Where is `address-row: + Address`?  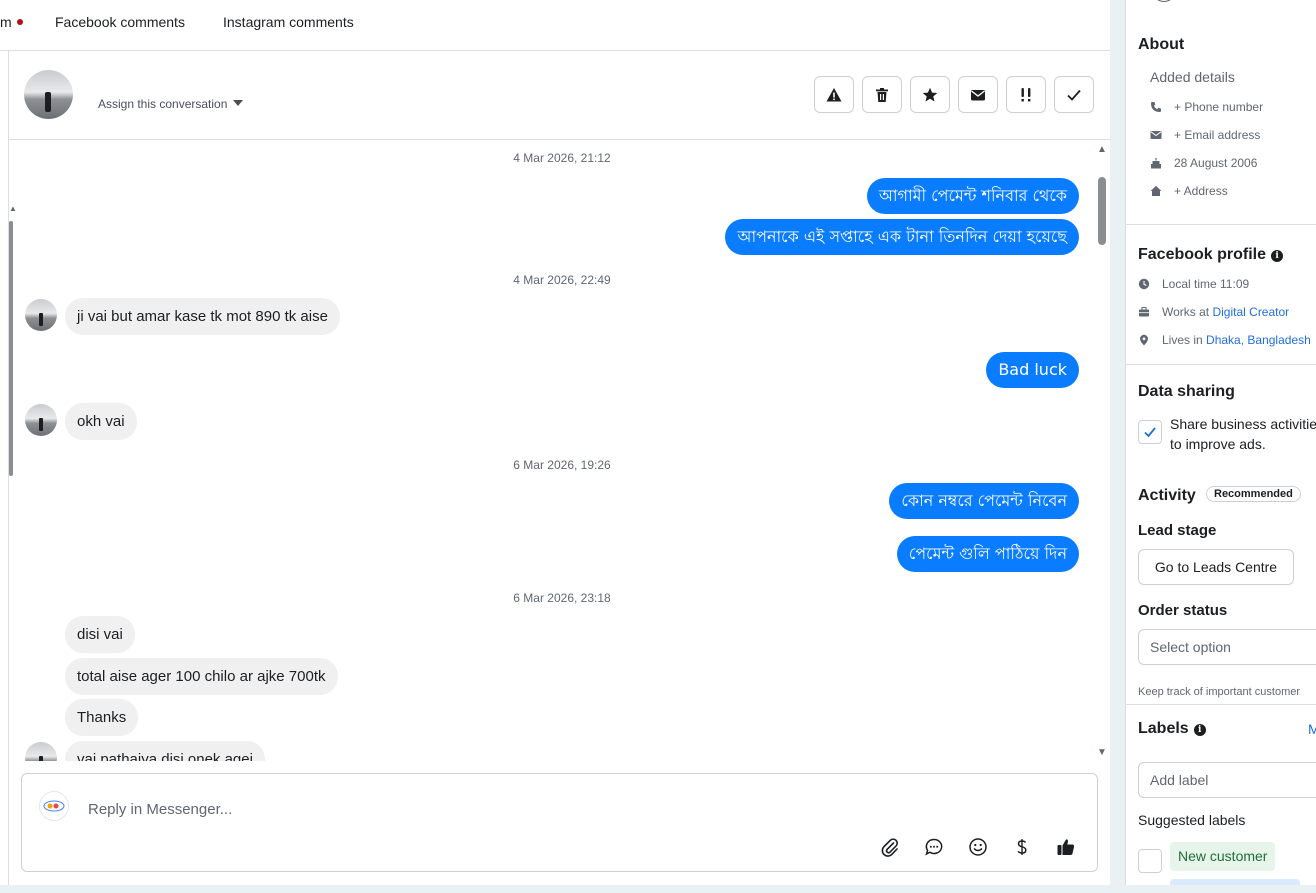
address-row: + Address is located at coordinates (1189, 191).